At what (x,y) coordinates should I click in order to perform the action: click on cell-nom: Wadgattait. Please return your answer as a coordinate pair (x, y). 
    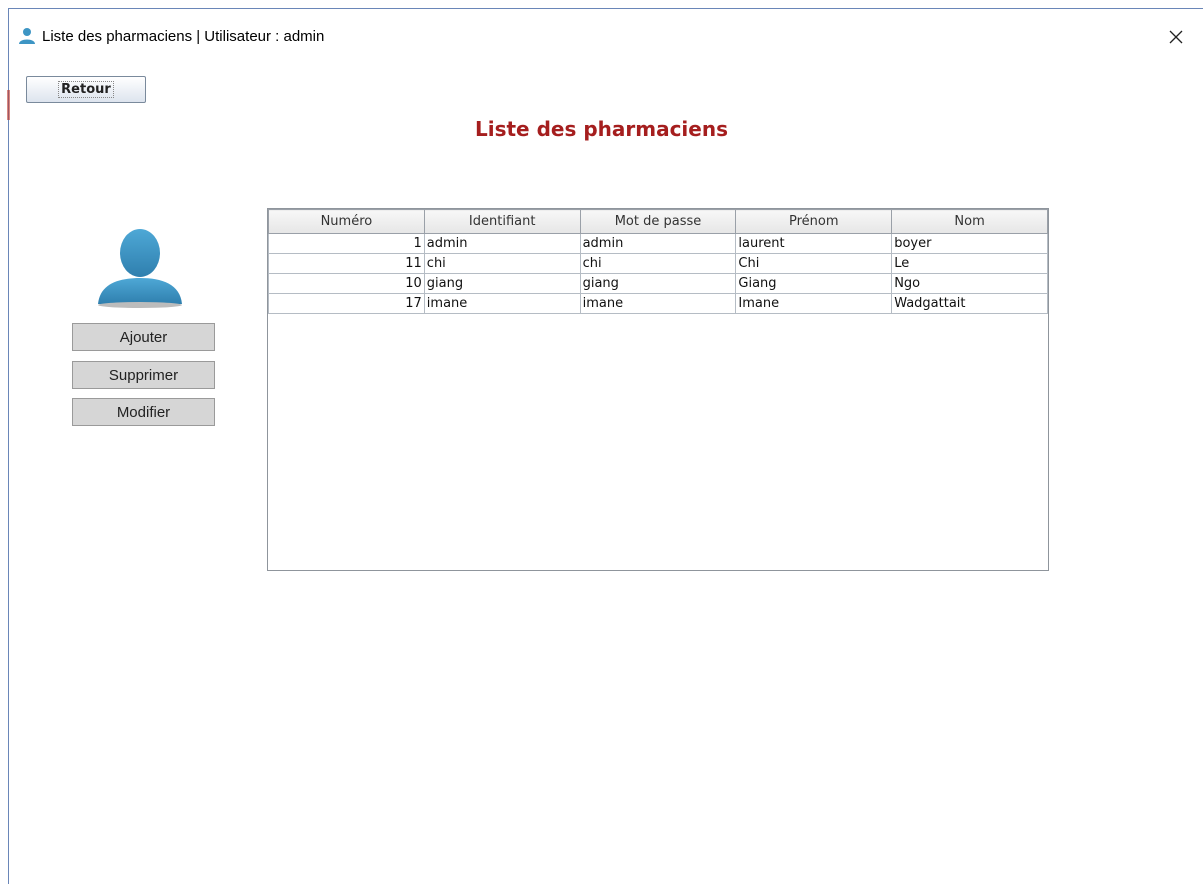
    Looking at the image, I should click on (969, 303).